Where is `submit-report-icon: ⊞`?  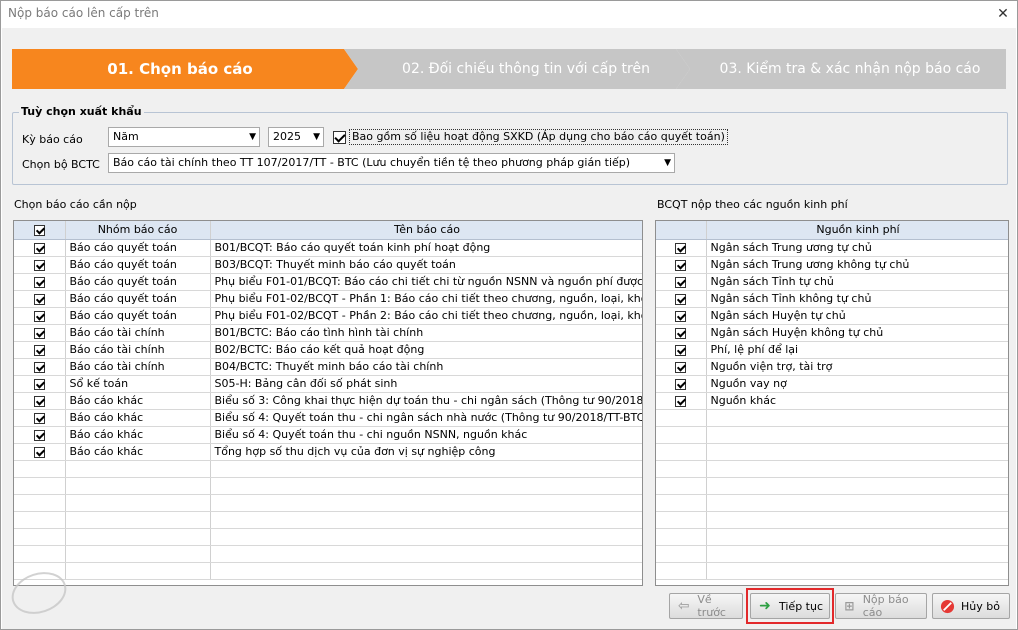
submit-report-icon: ⊞ is located at coordinates (849, 606).